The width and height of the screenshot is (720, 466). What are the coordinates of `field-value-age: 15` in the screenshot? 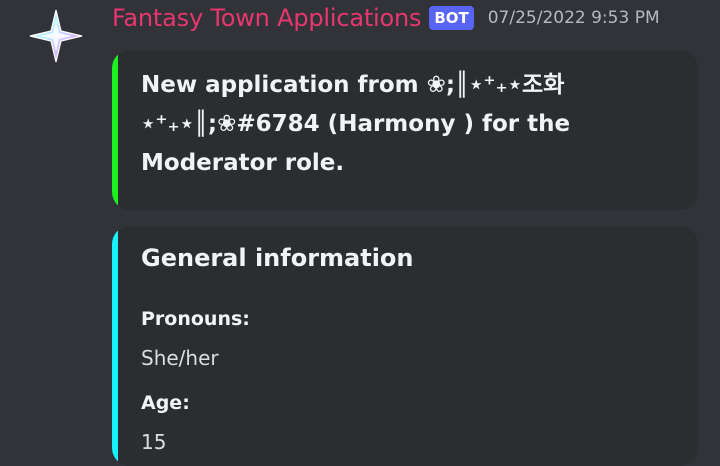 It's located at (154, 442).